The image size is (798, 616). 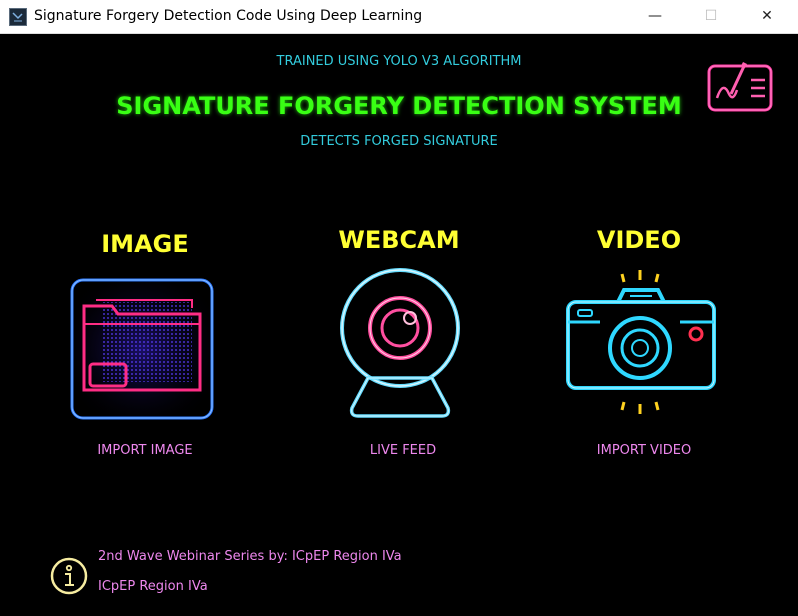 What do you see at coordinates (145, 244) in the screenshot?
I see `image-section-title: IMAGE` at bounding box center [145, 244].